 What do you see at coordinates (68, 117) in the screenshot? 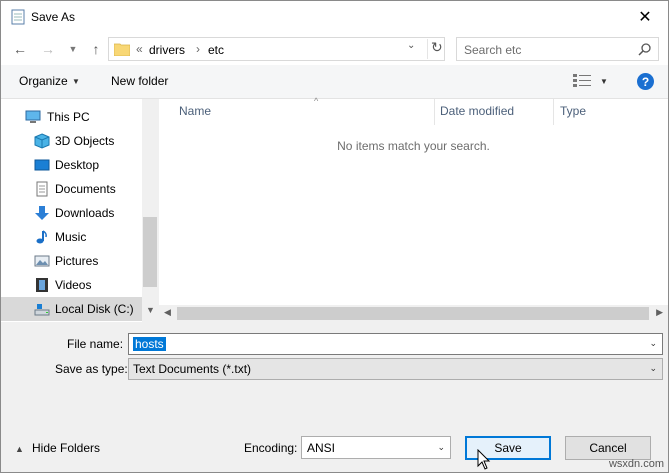
I see `tree-item-label: This PC` at bounding box center [68, 117].